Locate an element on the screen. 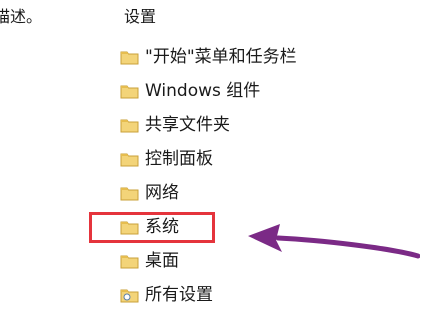  tree-item-control-panel: 控制面板 is located at coordinates (208, 159).